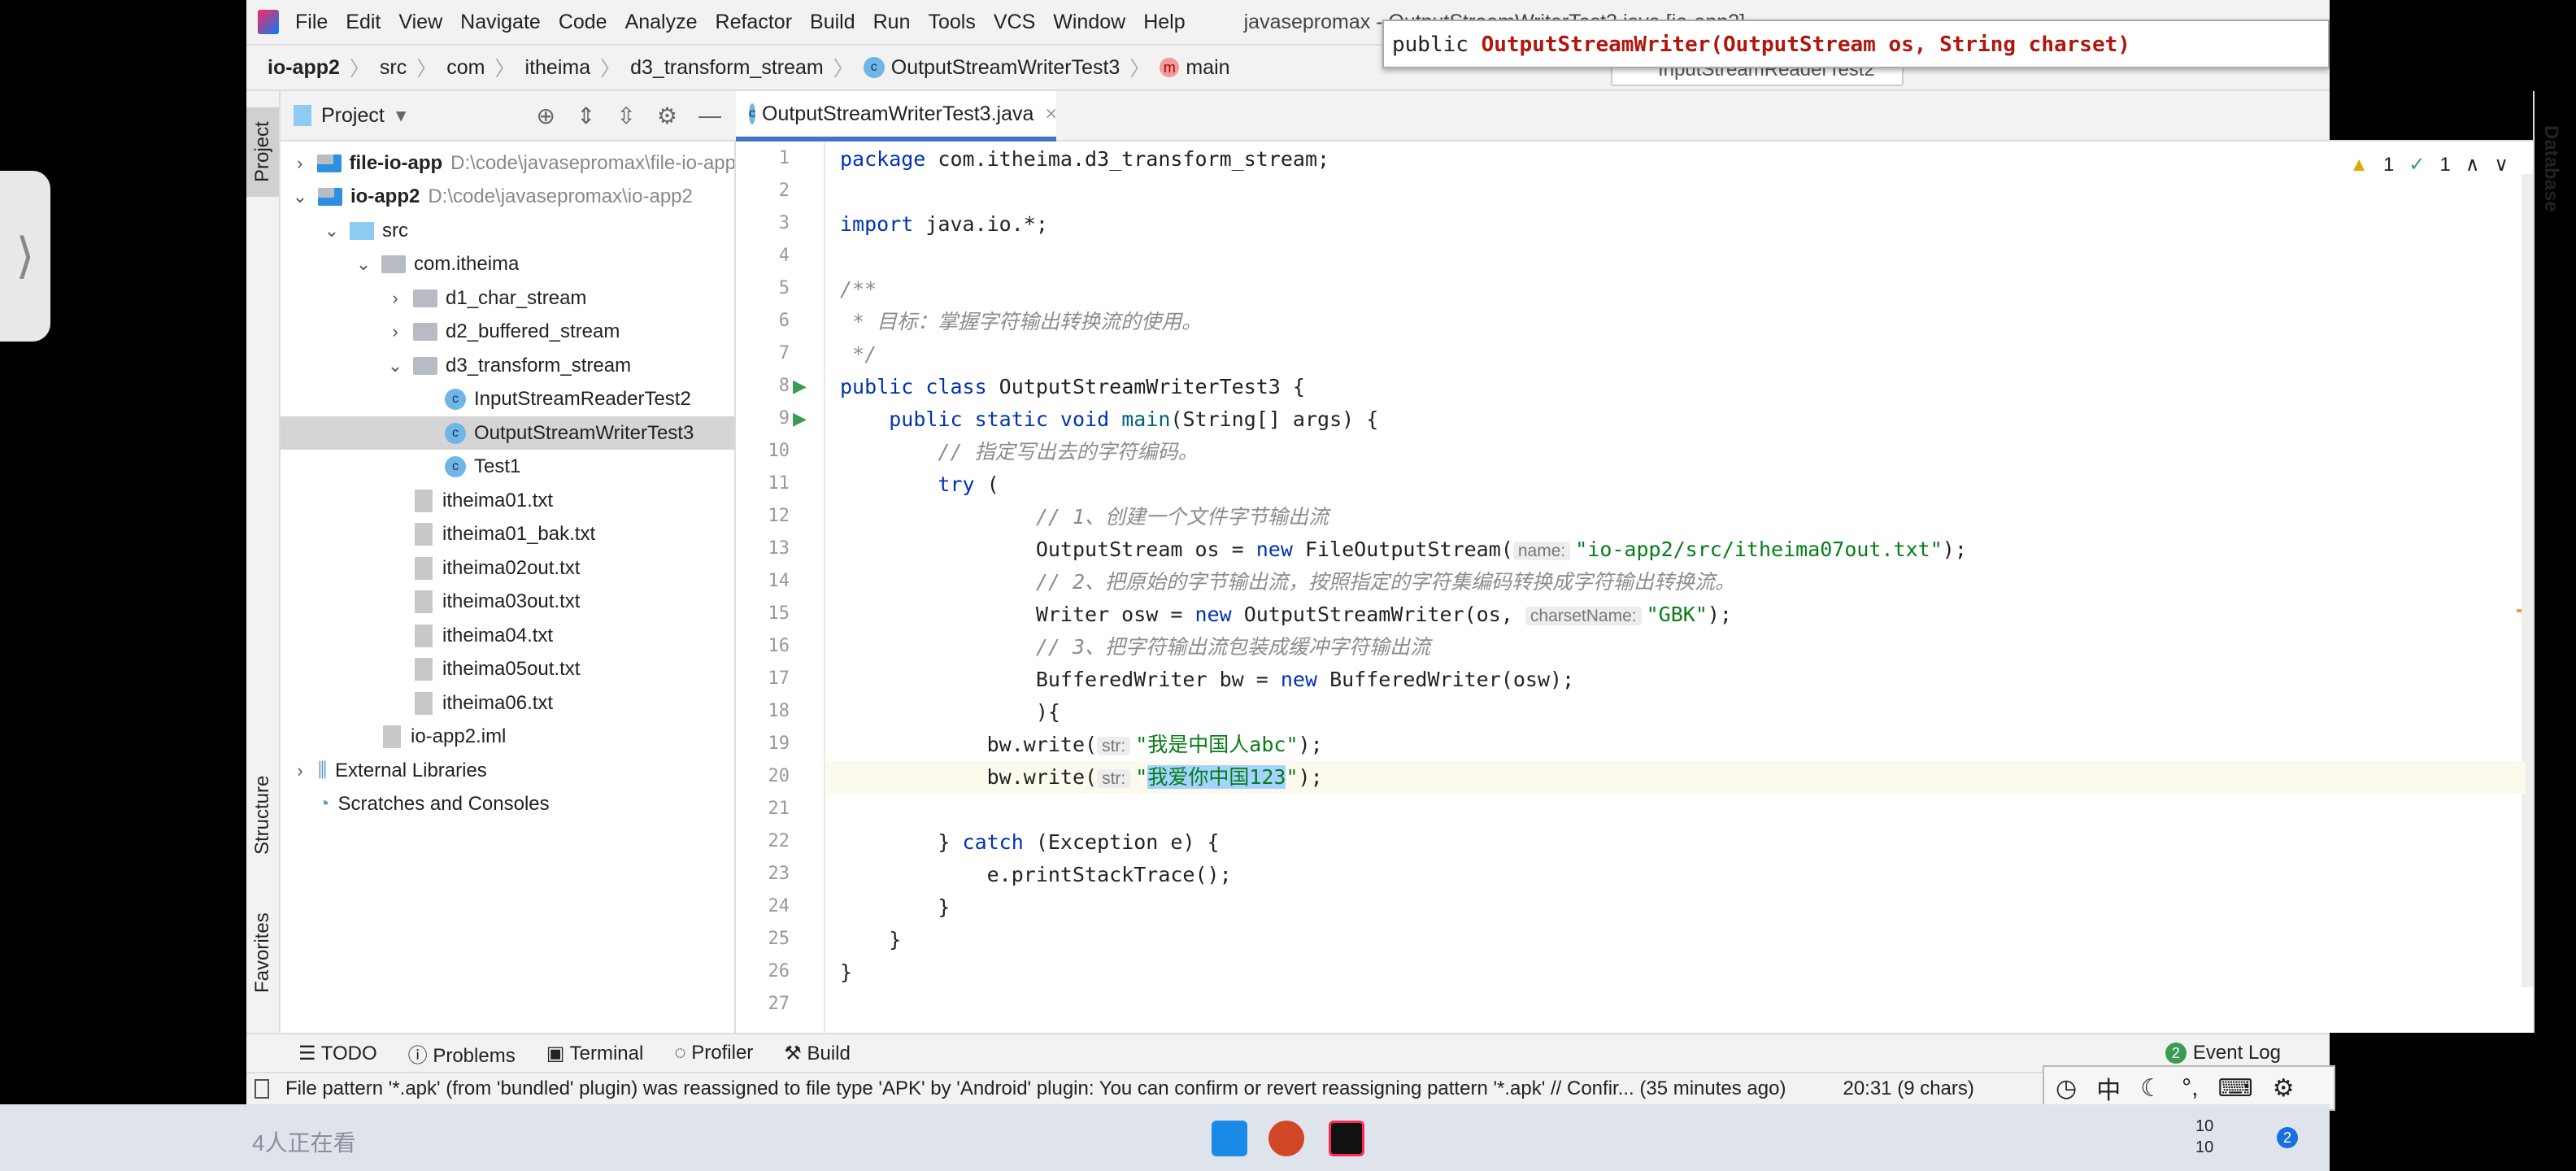 This screenshot has height=1171, width=2576. What do you see at coordinates (546, 116) in the screenshot?
I see `locate-icon: ⊕` at bounding box center [546, 116].